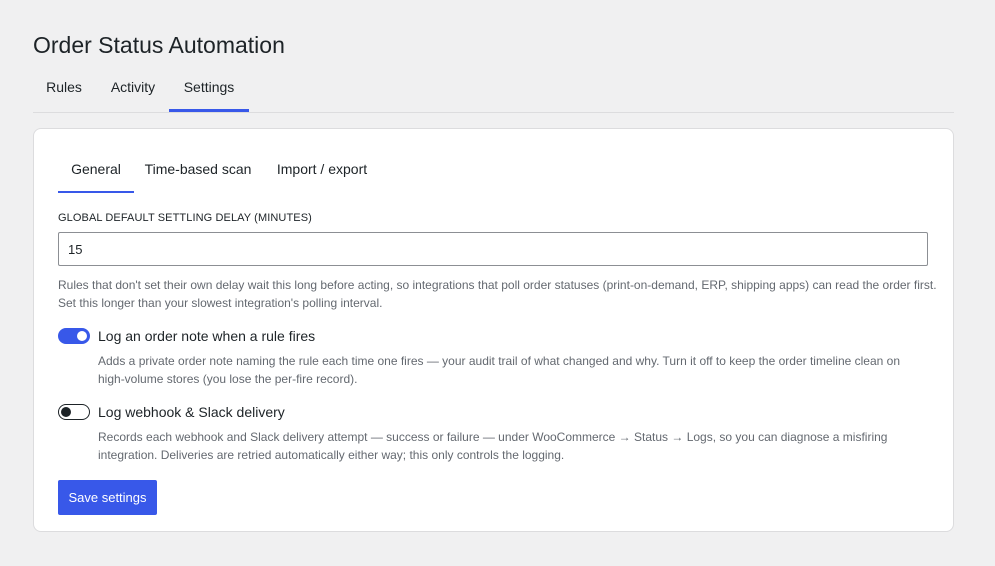  I want to click on tab-rules: Rules, so click(64, 91).